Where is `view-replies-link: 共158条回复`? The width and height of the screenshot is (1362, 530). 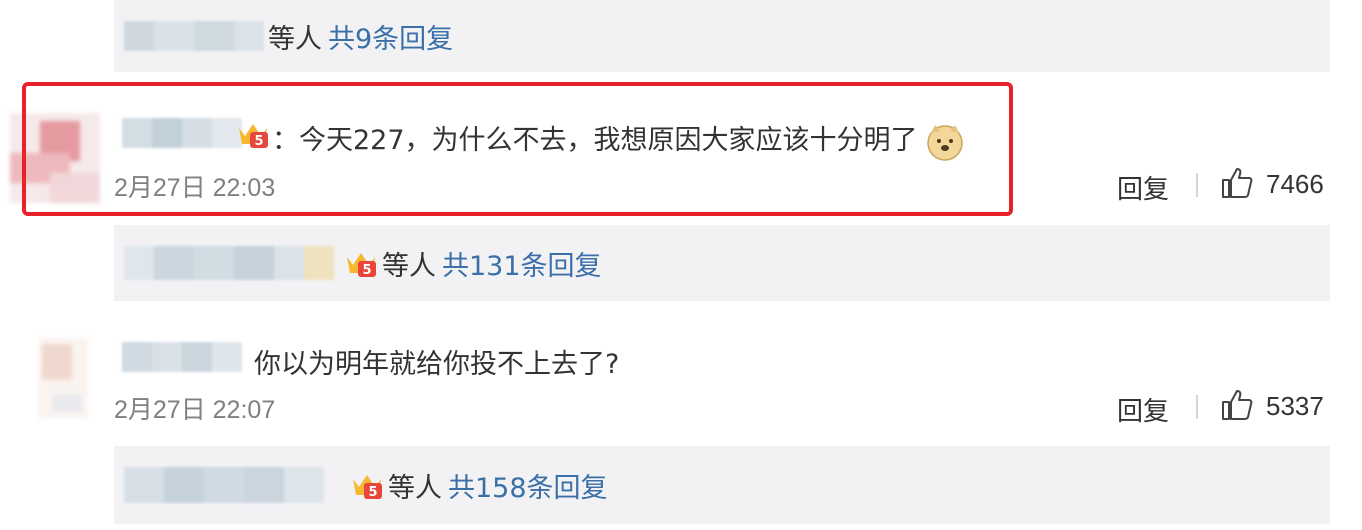 view-replies-link: 共158条回复 is located at coordinates (528, 485).